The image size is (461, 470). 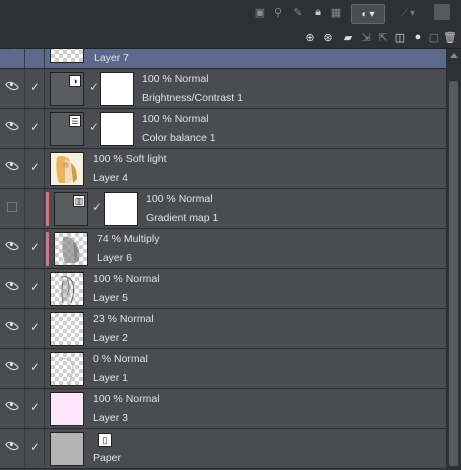 I want to click on blend-mode-select: ◐ ▾, so click(x=368, y=14).